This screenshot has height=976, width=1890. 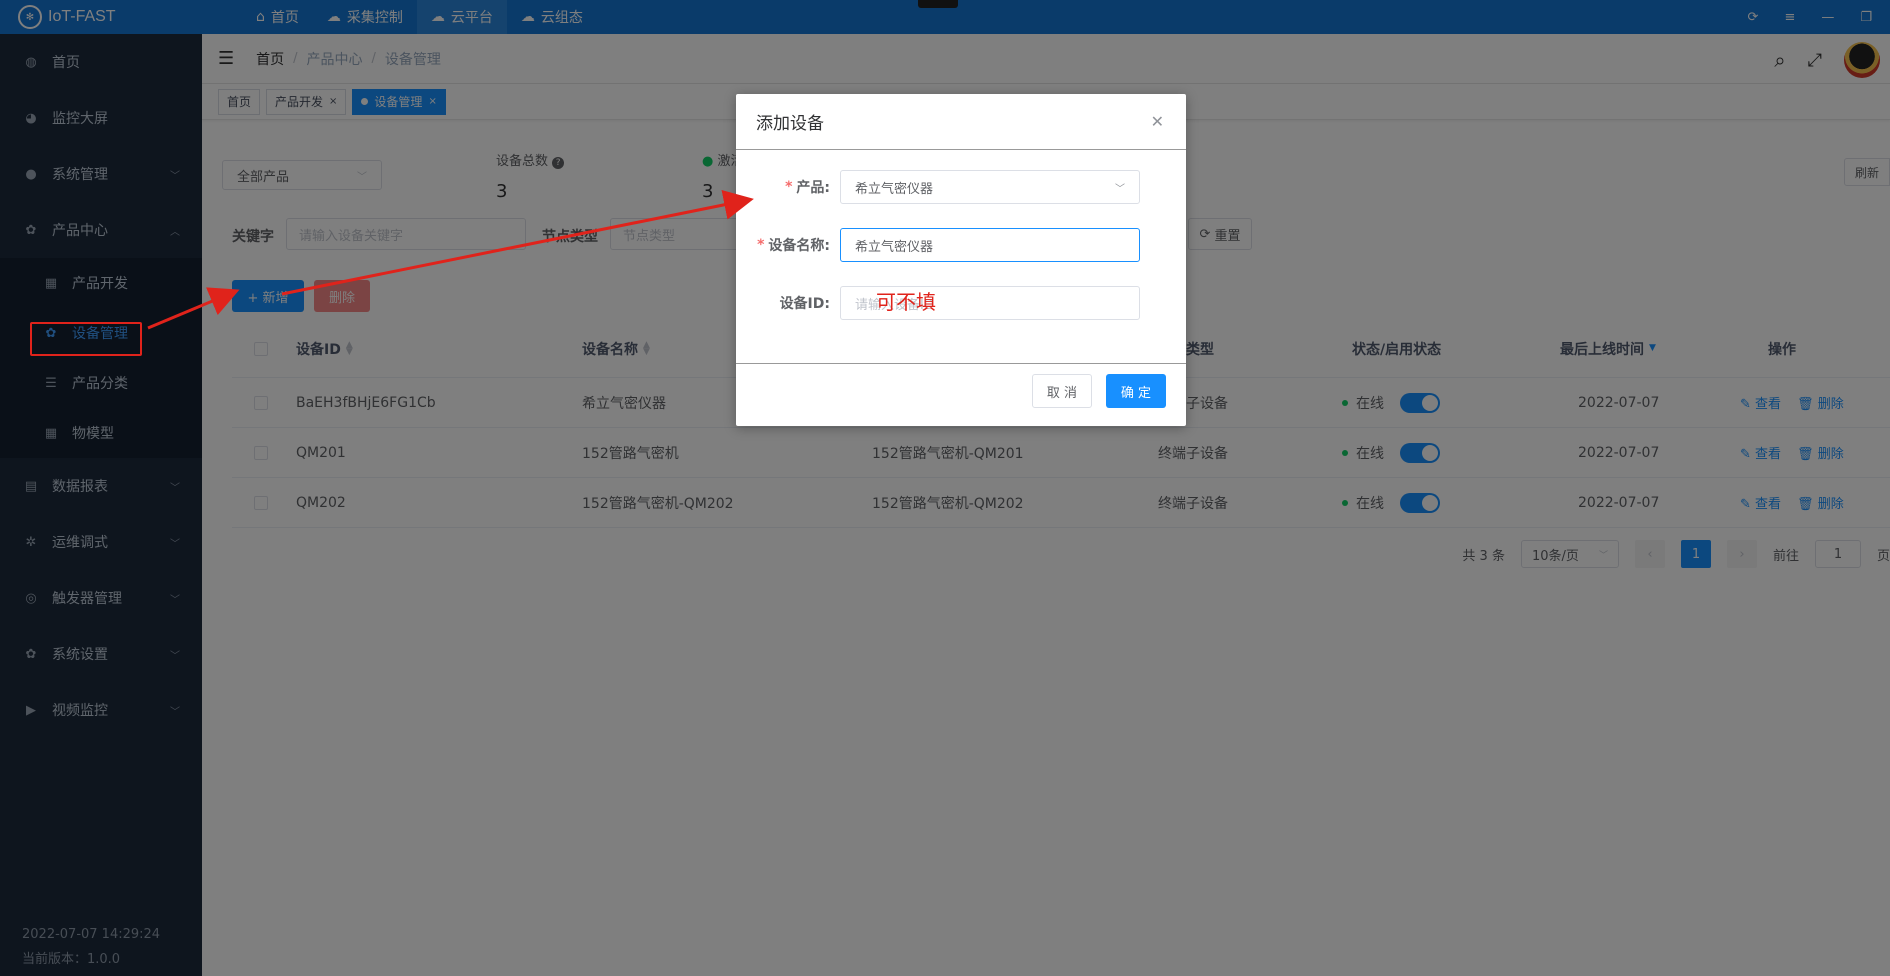 What do you see at coordinates (86, 339) in the screenshot?
I see `annotation-highlight-box` at bounding box center [86, 339].